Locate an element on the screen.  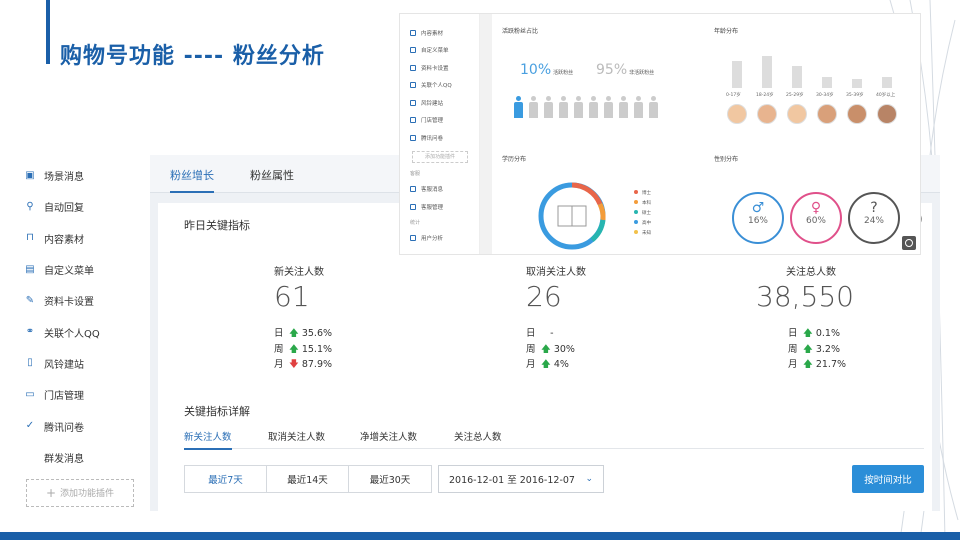
link-icon is located at coordinates (413, 85).